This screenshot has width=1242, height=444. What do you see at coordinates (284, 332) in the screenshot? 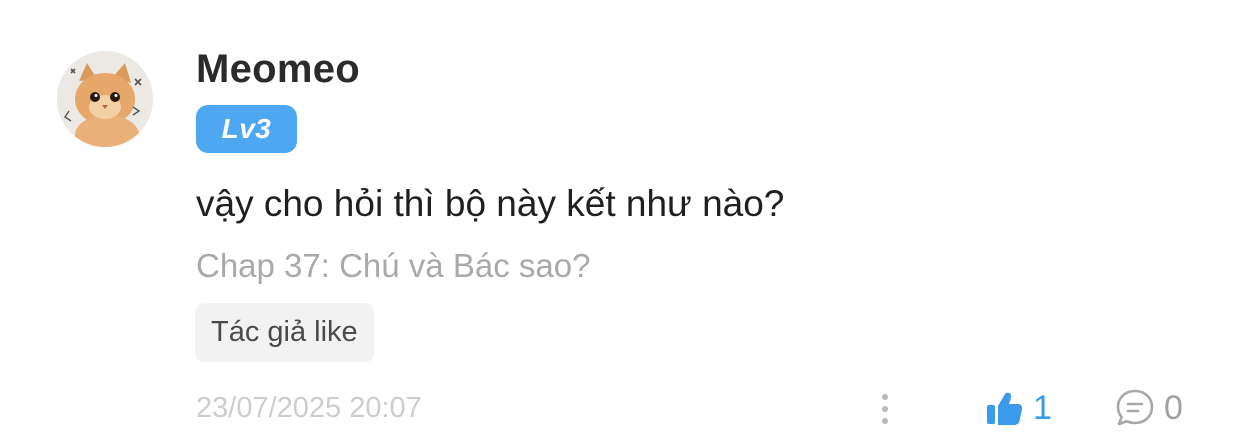
I see `author-like-tag: Tác giả like` at bounding box center [284, 332].